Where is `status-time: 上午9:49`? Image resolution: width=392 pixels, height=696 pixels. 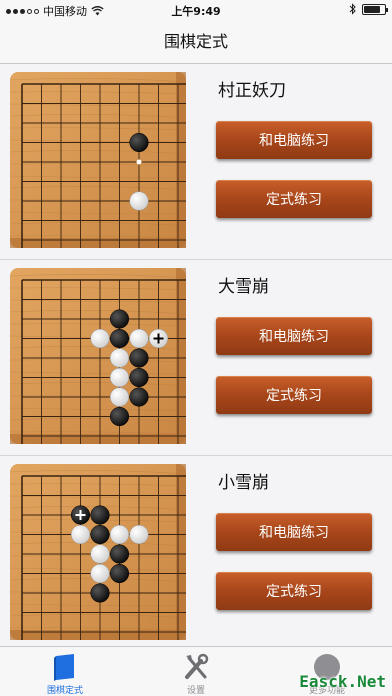
status-time: 上午9:49 is located at coordinates (196, 11).